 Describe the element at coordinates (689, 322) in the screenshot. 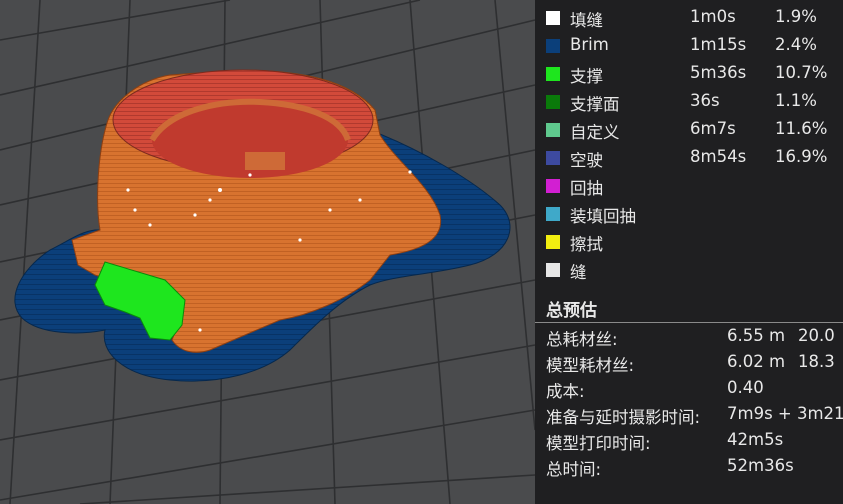

I see `summary-divider` at that location.